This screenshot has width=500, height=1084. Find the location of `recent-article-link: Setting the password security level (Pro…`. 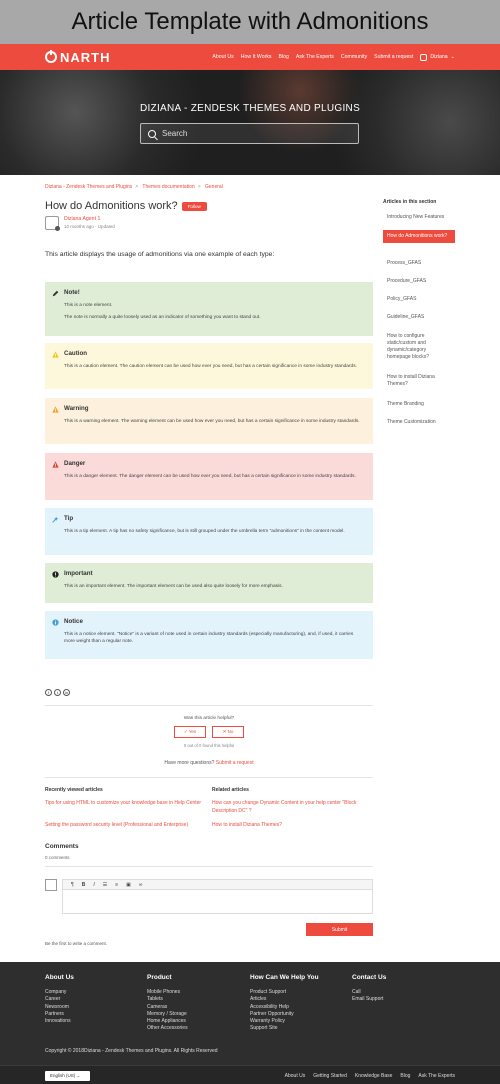

recent-article-link: Setting the password security level (Pro… is located at coordinates (125, 826).